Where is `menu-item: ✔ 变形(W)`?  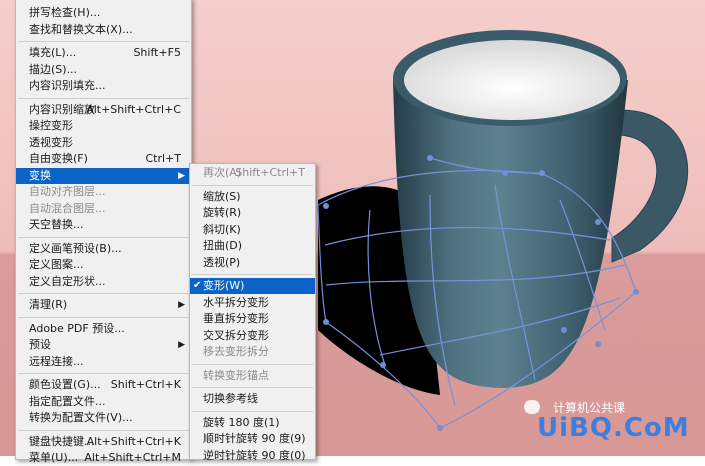
menu-item: ✔ 变形(W) is located at coordinates (252, 286).